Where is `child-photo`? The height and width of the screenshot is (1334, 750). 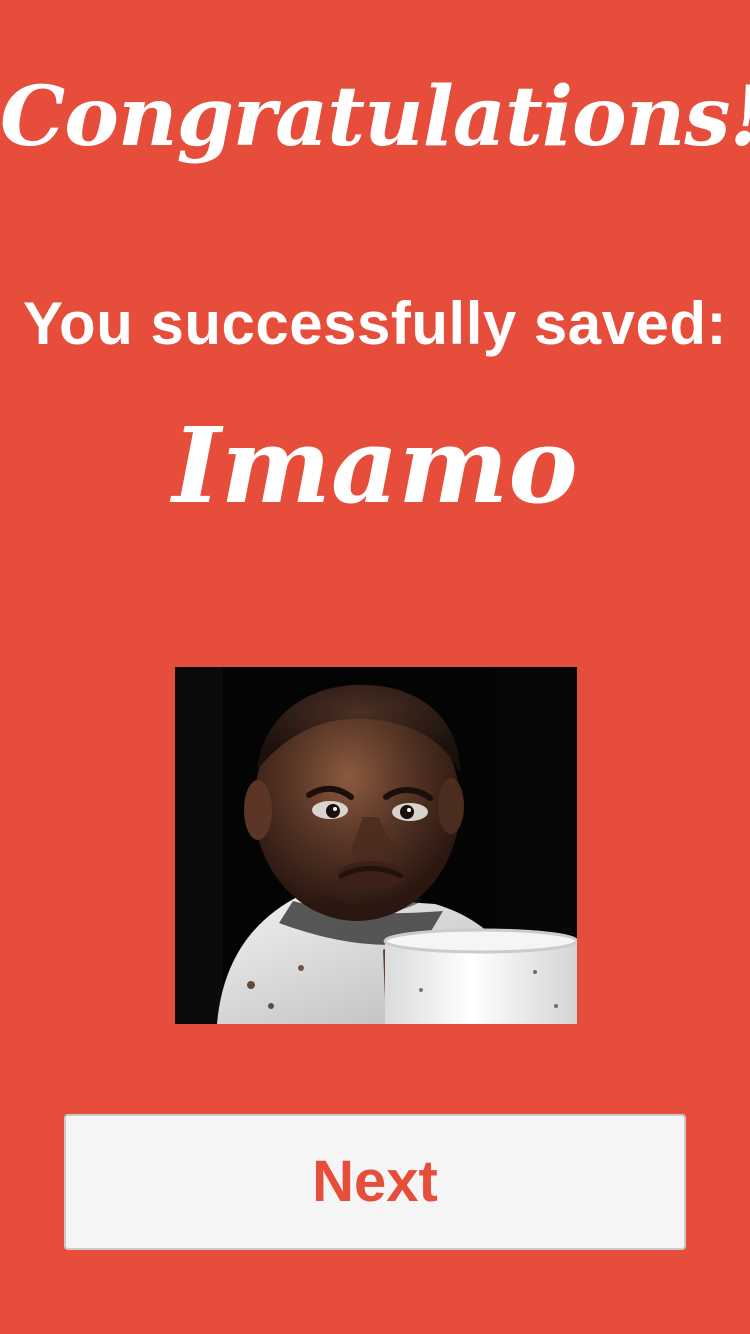 child-photo is located at coordinates (376, 845).